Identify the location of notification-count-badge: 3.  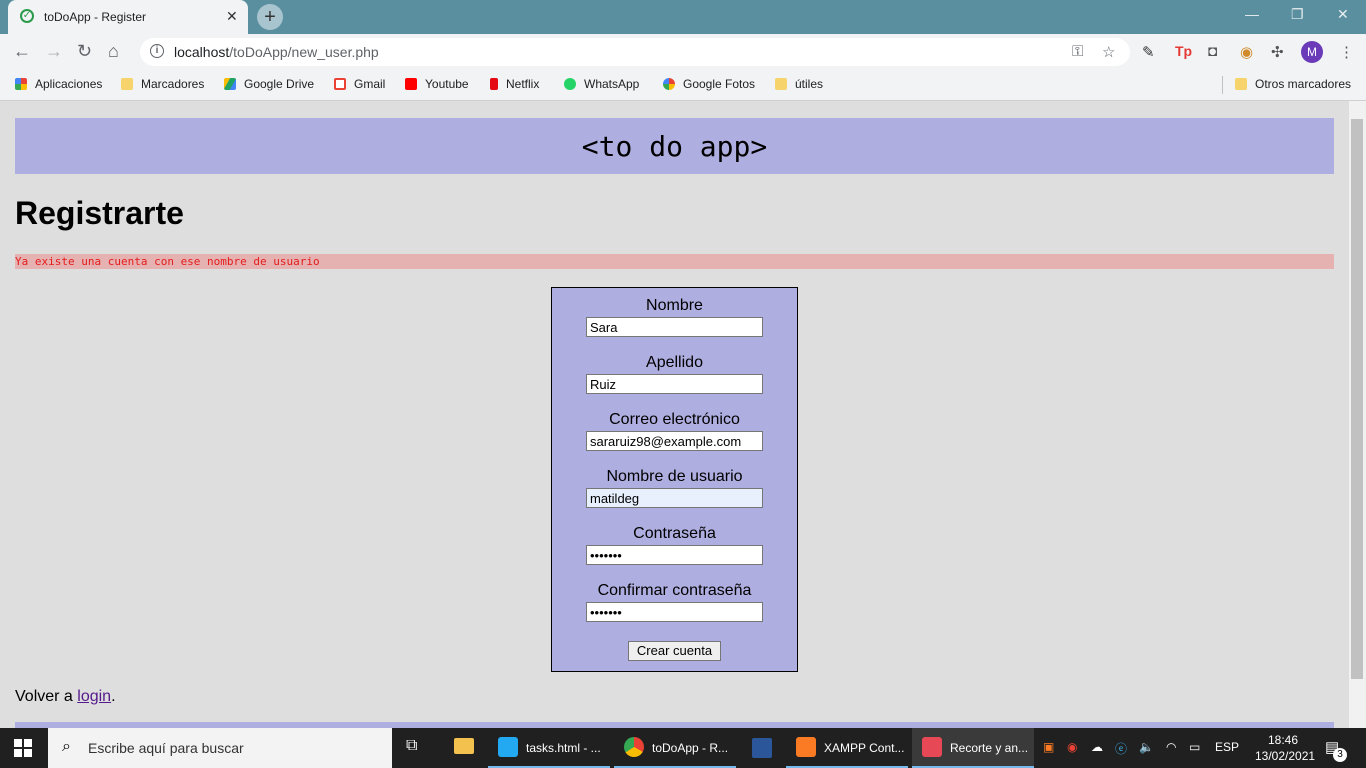
(1340, 755).